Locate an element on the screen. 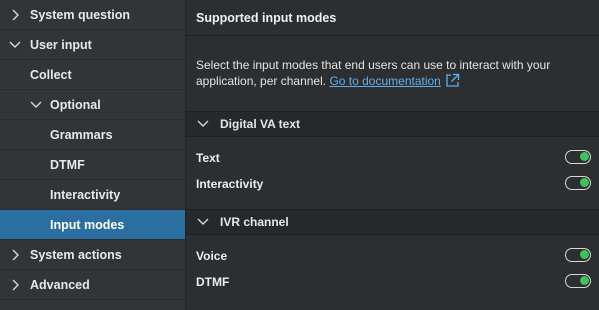 This screenshot has height=310, width=599. documentation-link: Go to documentation is located at coordinates (384, 81).